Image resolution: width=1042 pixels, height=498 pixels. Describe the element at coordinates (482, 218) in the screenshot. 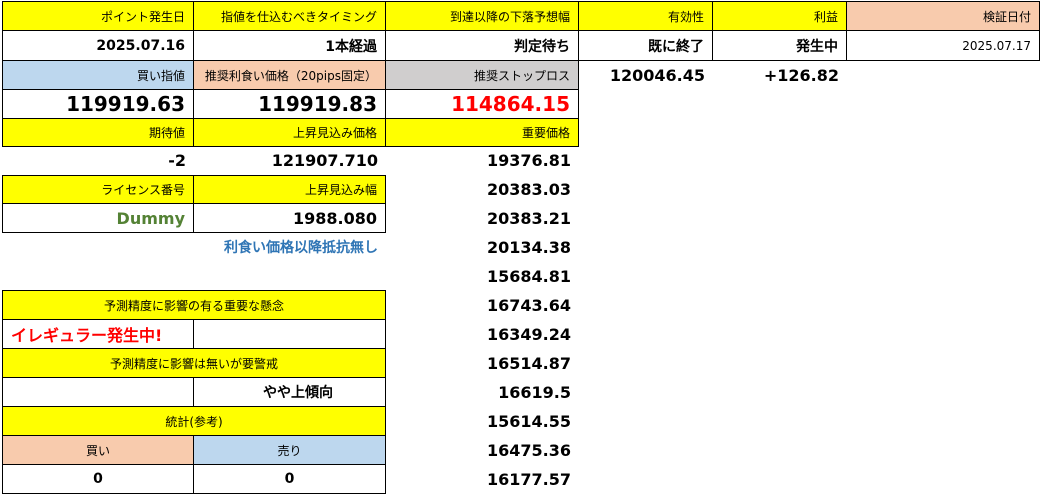

I see `important-price-item: 20383.21` at that location.